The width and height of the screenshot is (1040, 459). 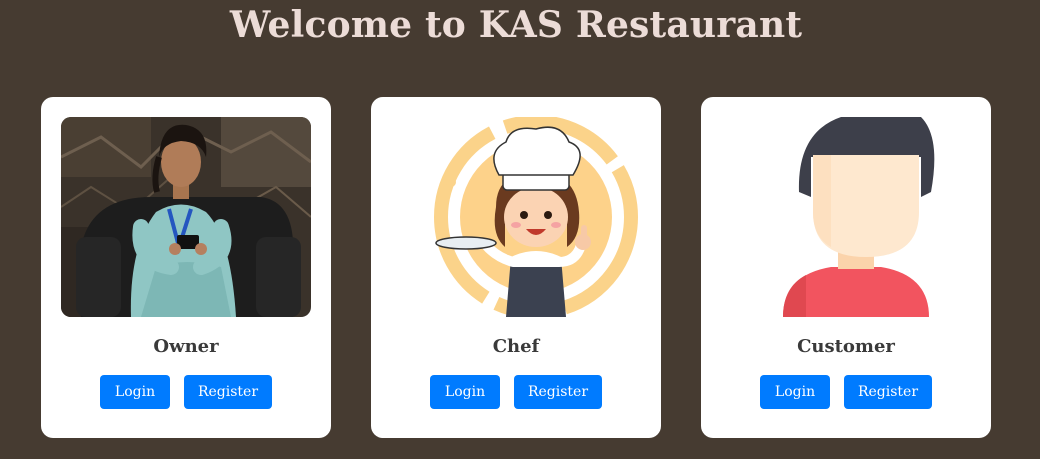 What do you see at coordinates (516, 25) in the screenshot?
I see `page-title: Welcome to KAS Restaurant` at bounding box center [516, 25].